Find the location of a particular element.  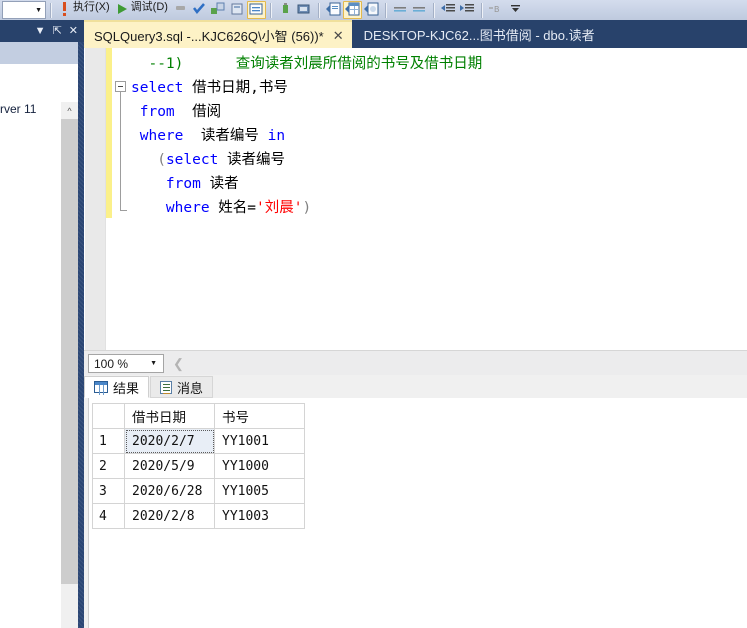

query-options-button is located at coordinates (237, 10).